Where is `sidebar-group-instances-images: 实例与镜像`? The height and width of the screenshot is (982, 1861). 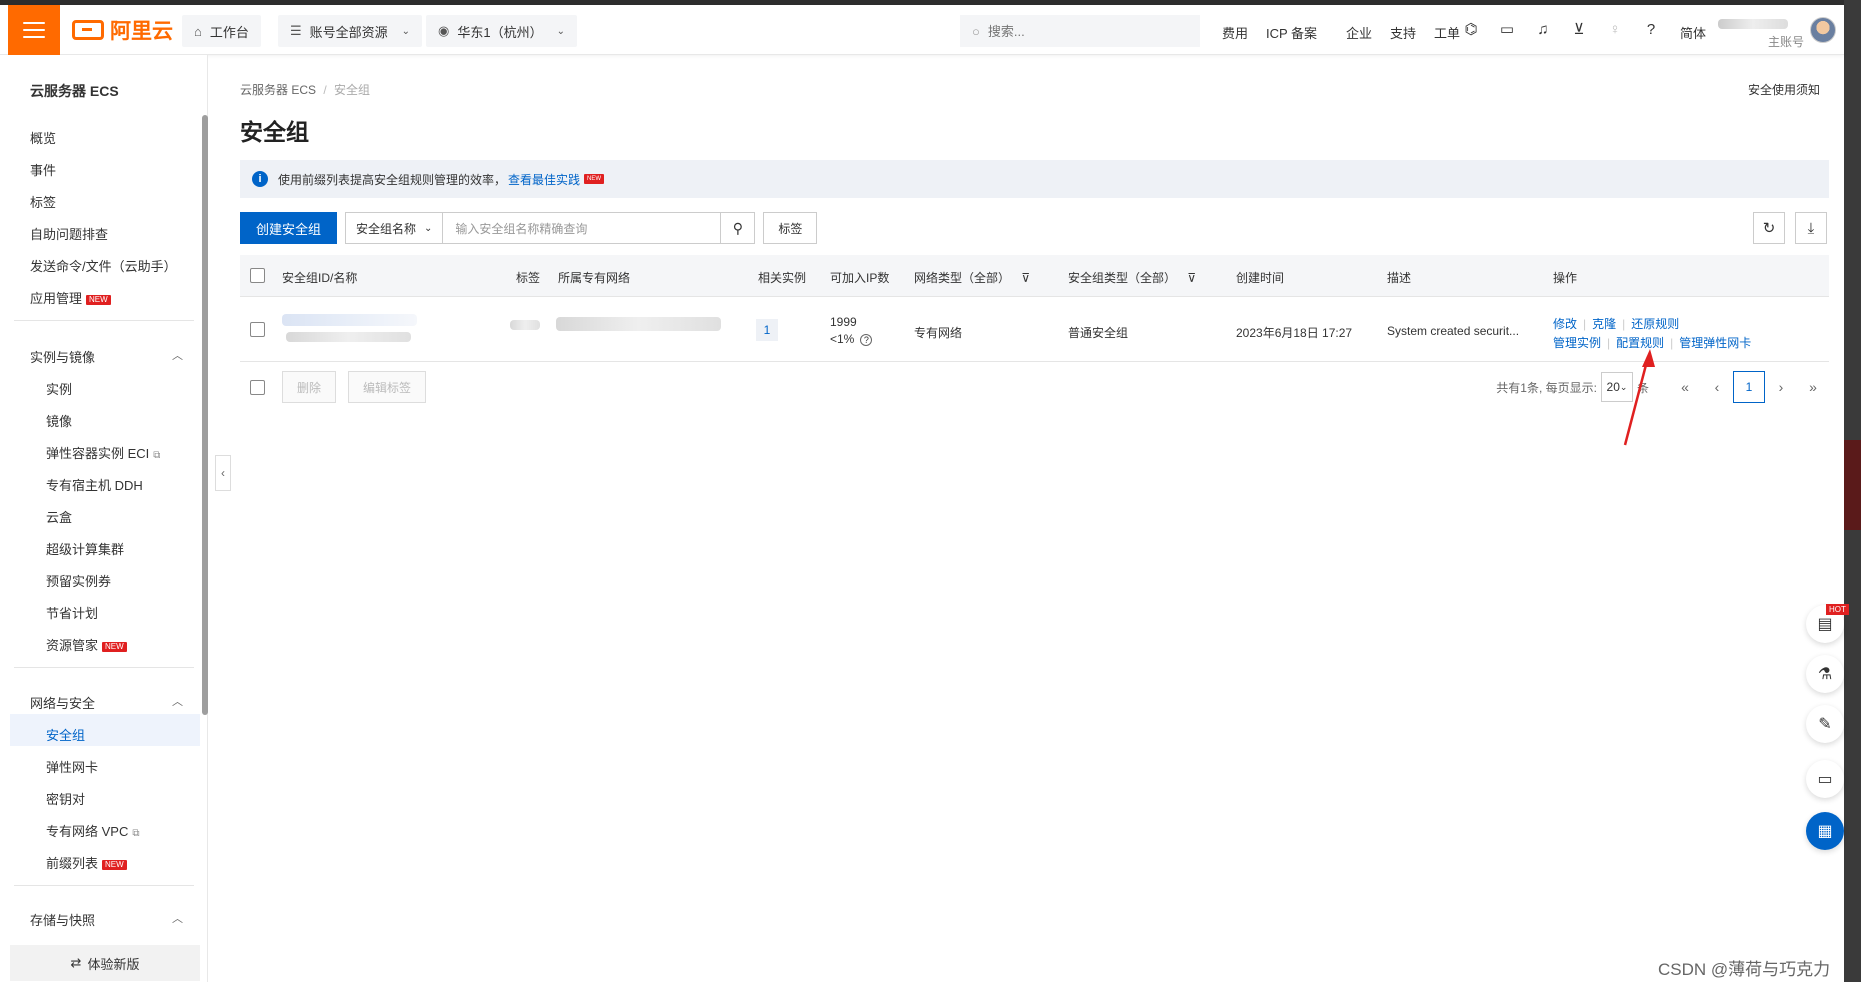
sidebar-group-instances-images: 实例与镜像 is located at coordinates (62, 356).